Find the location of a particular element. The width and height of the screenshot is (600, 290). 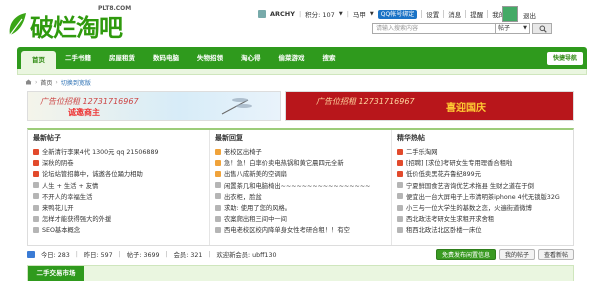

home-icon is located at coordinates (28, 82).